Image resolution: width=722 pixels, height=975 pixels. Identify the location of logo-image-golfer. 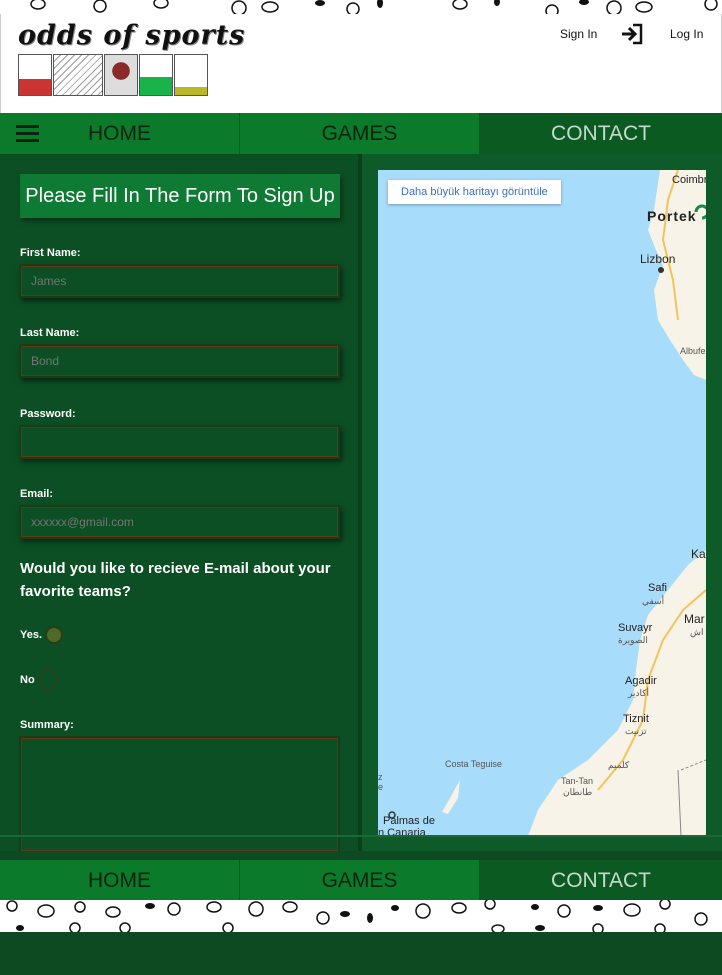
(156, 75).